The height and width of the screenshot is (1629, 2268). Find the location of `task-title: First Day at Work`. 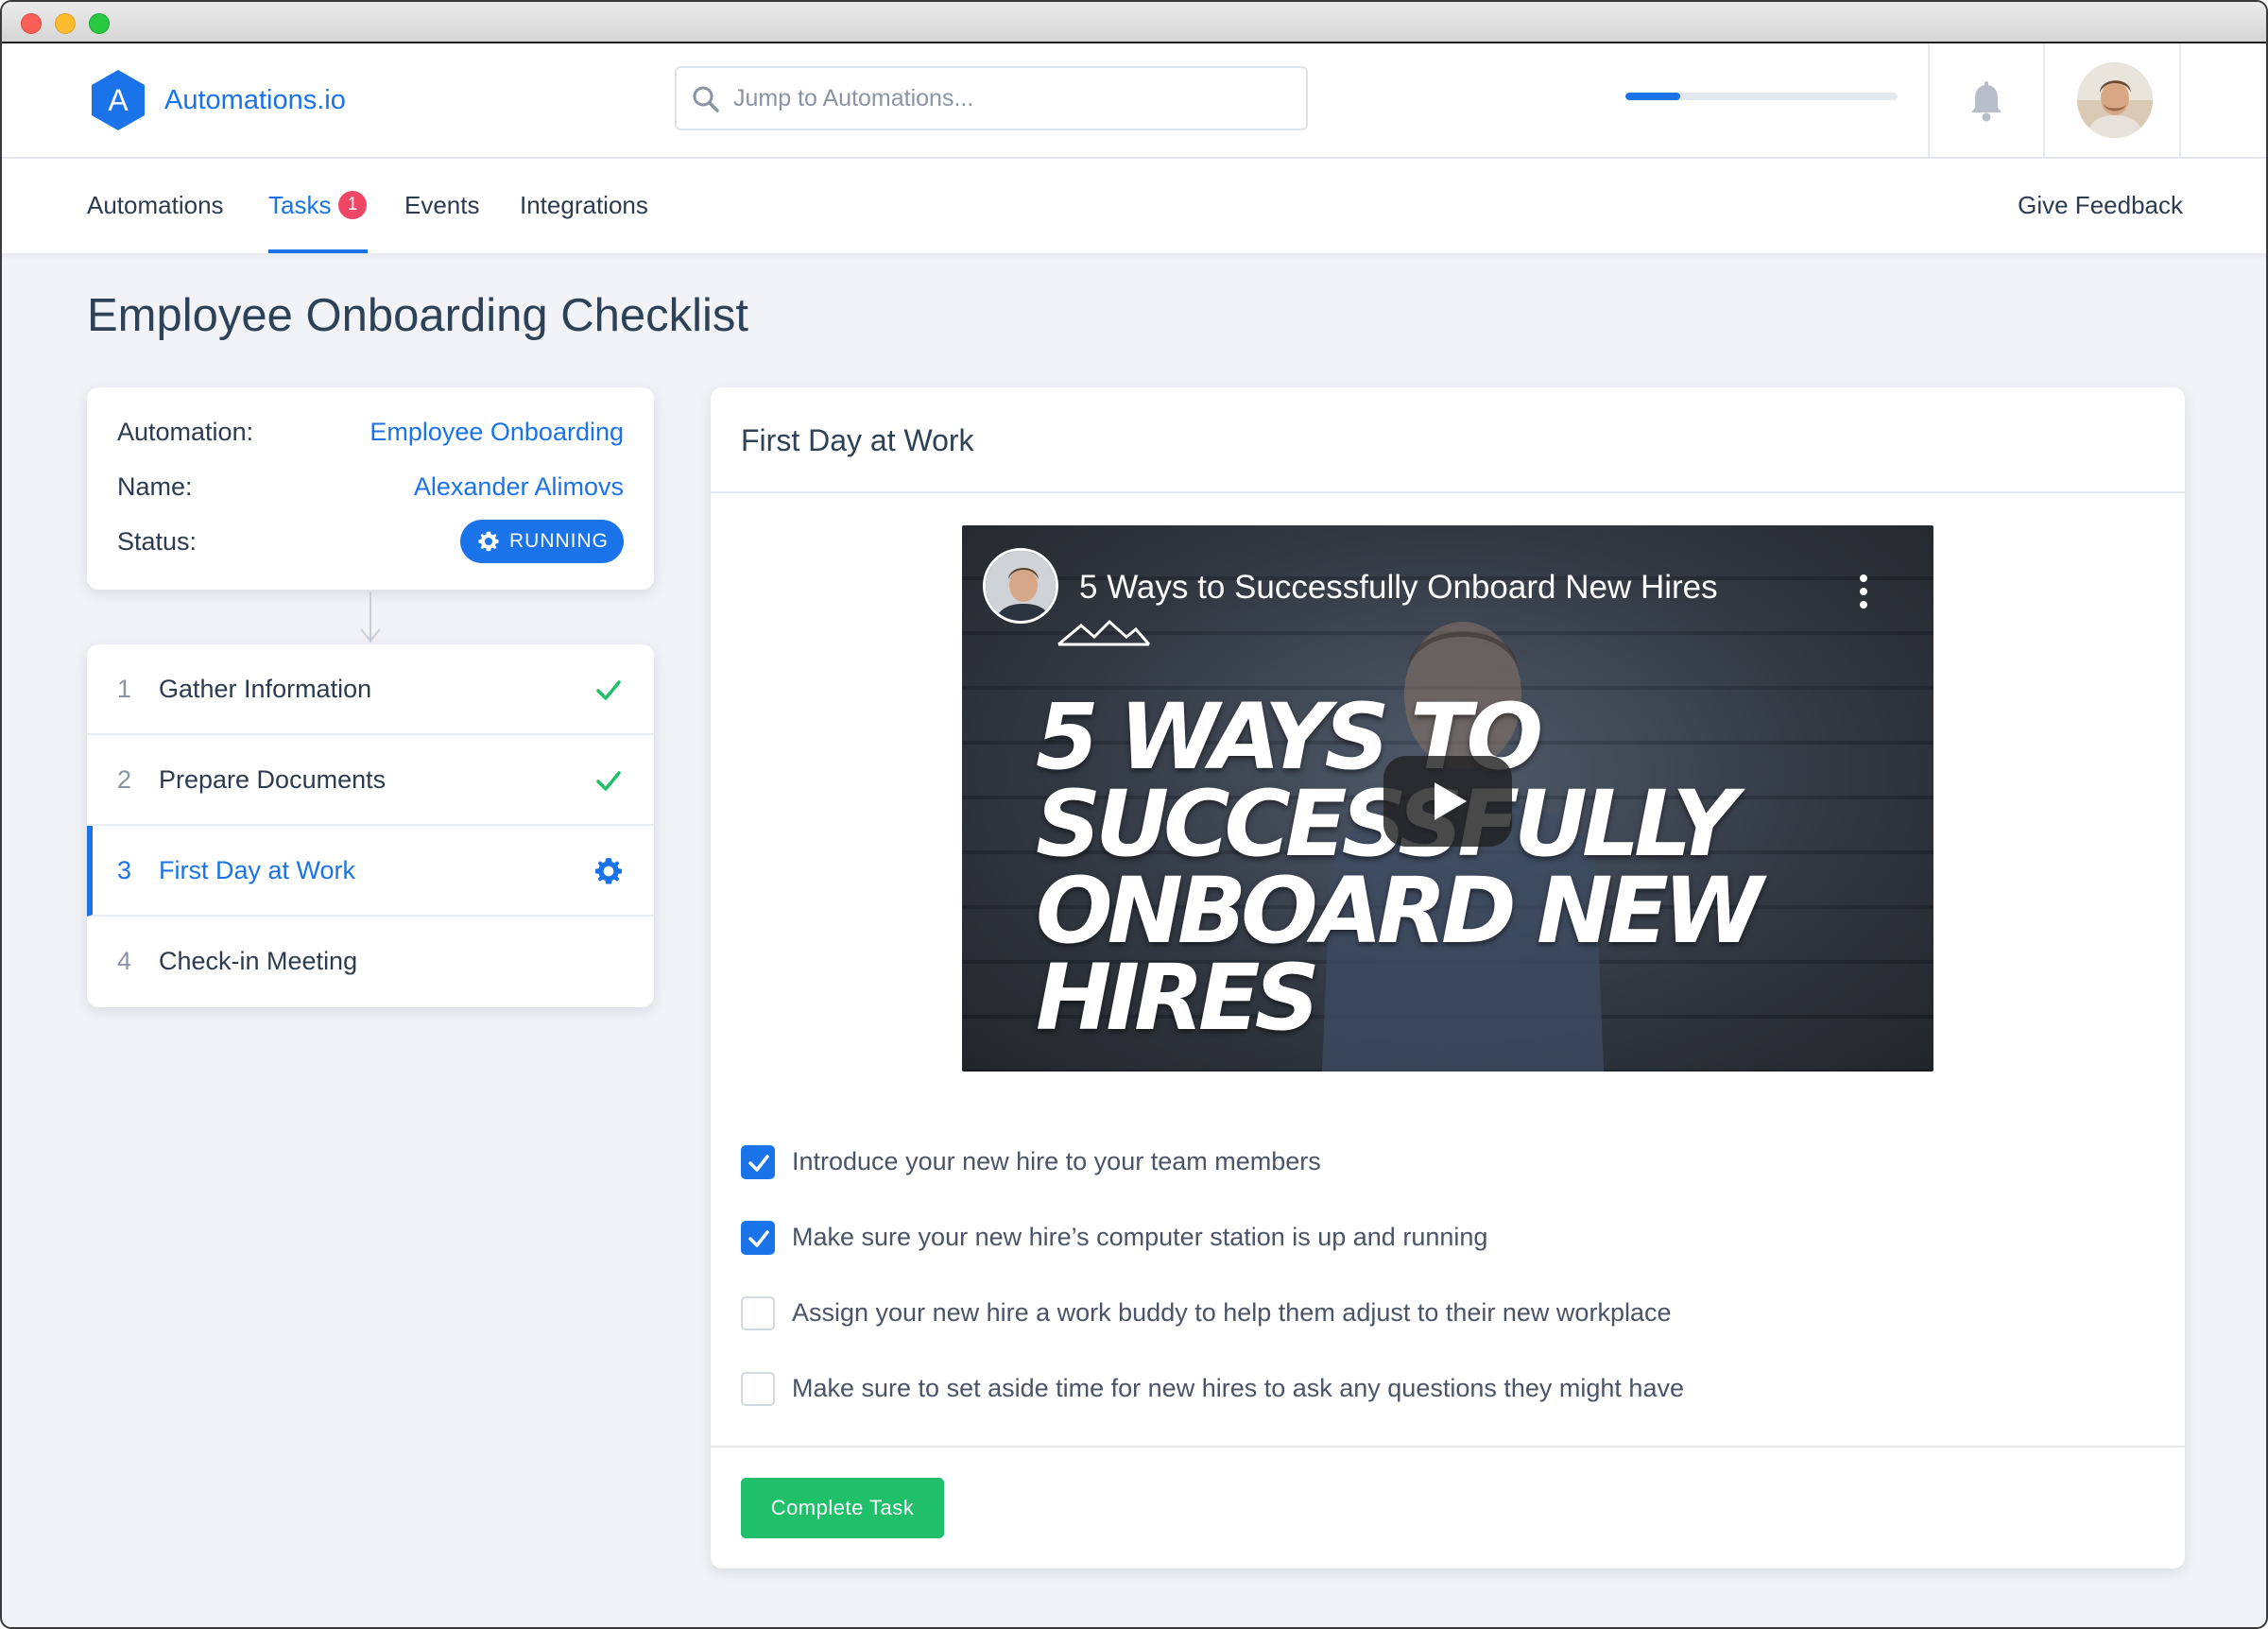

task-title: First Day at Work is located at coordinates (857, 440).